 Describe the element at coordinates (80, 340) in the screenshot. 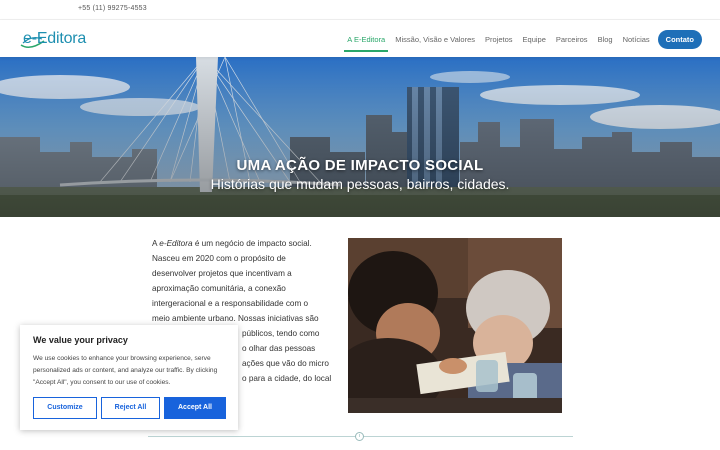

I see `cookie-title: We value your privacy` at that location.